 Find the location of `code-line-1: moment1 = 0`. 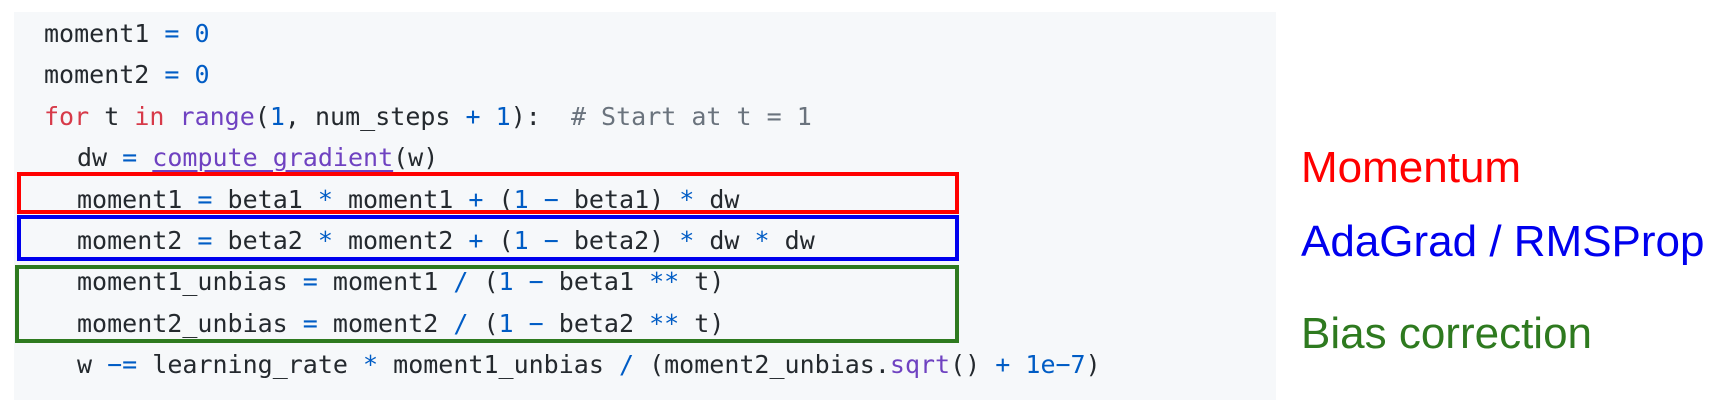

code-line-1: moment1 = 0 is located at coordinates (127, 33).